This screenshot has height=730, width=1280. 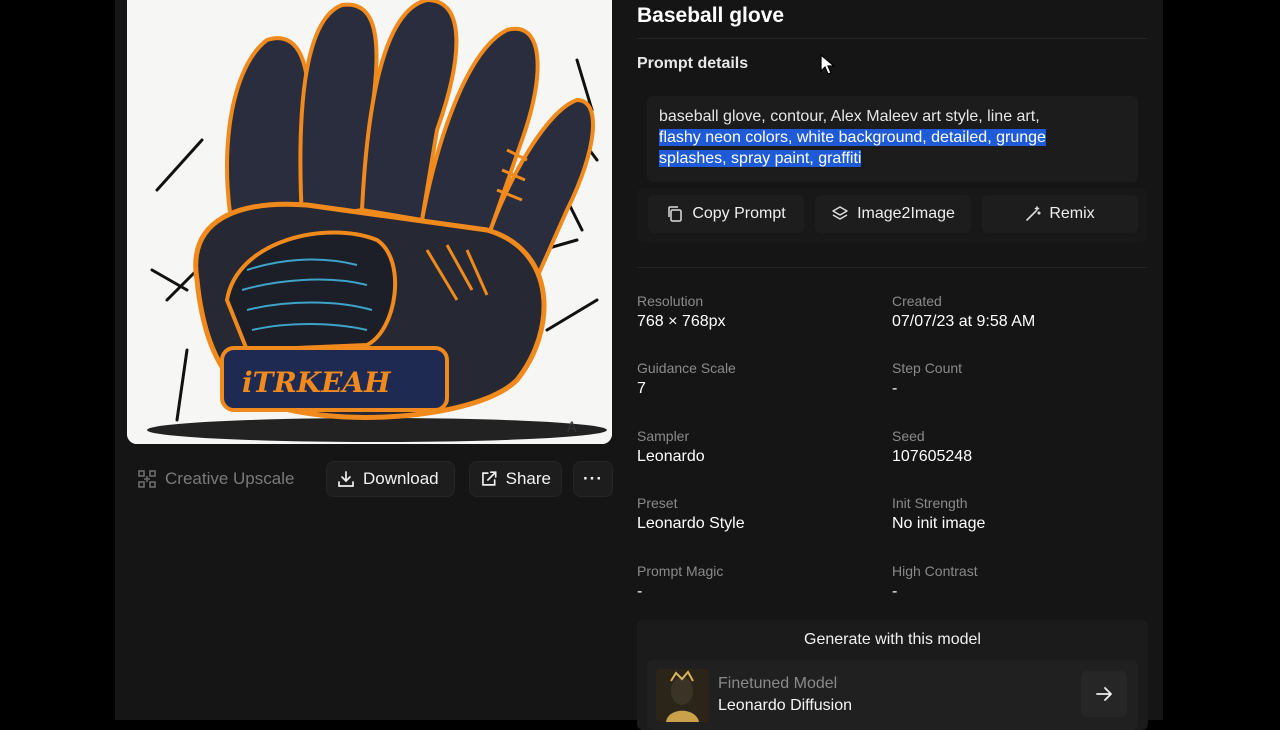 I want to click on creative-upscale-button: Creative Upscale, so click(x=215, y=479).